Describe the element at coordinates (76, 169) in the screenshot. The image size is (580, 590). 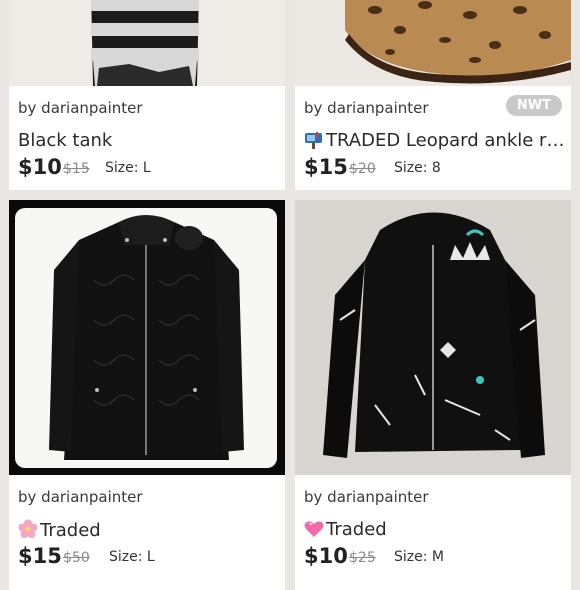
I see `original-price: $15` at that location.